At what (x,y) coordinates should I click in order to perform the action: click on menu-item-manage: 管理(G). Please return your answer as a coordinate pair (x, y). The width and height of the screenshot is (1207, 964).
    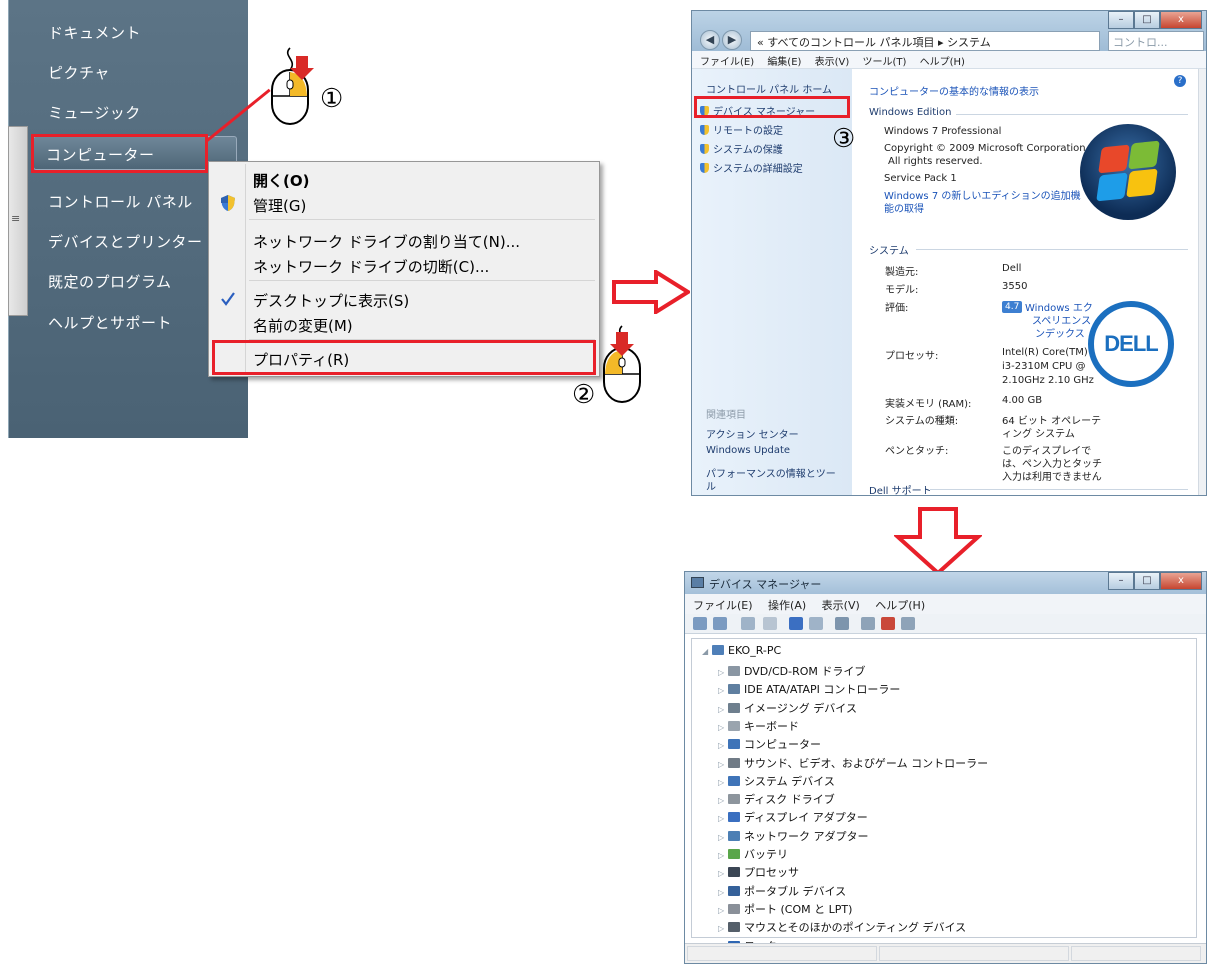
    Looking at the image, I should click on (279, 205).